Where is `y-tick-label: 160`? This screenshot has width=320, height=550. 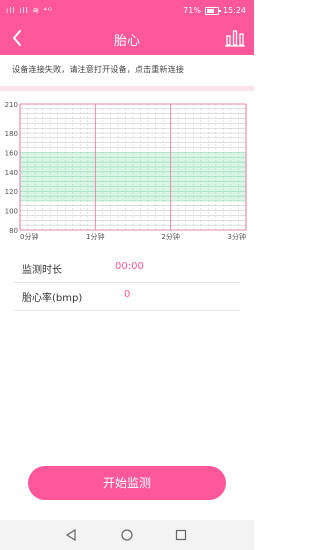 y-tick-label: 160 is located at coordinates (11, 153).